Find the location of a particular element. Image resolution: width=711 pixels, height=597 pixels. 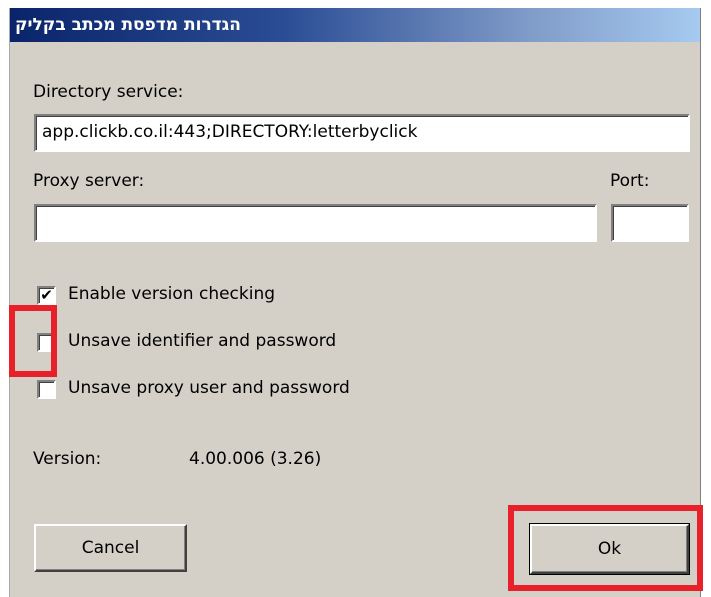

proxy-server-label: Proxy server: is located at coordinates (89, 181).